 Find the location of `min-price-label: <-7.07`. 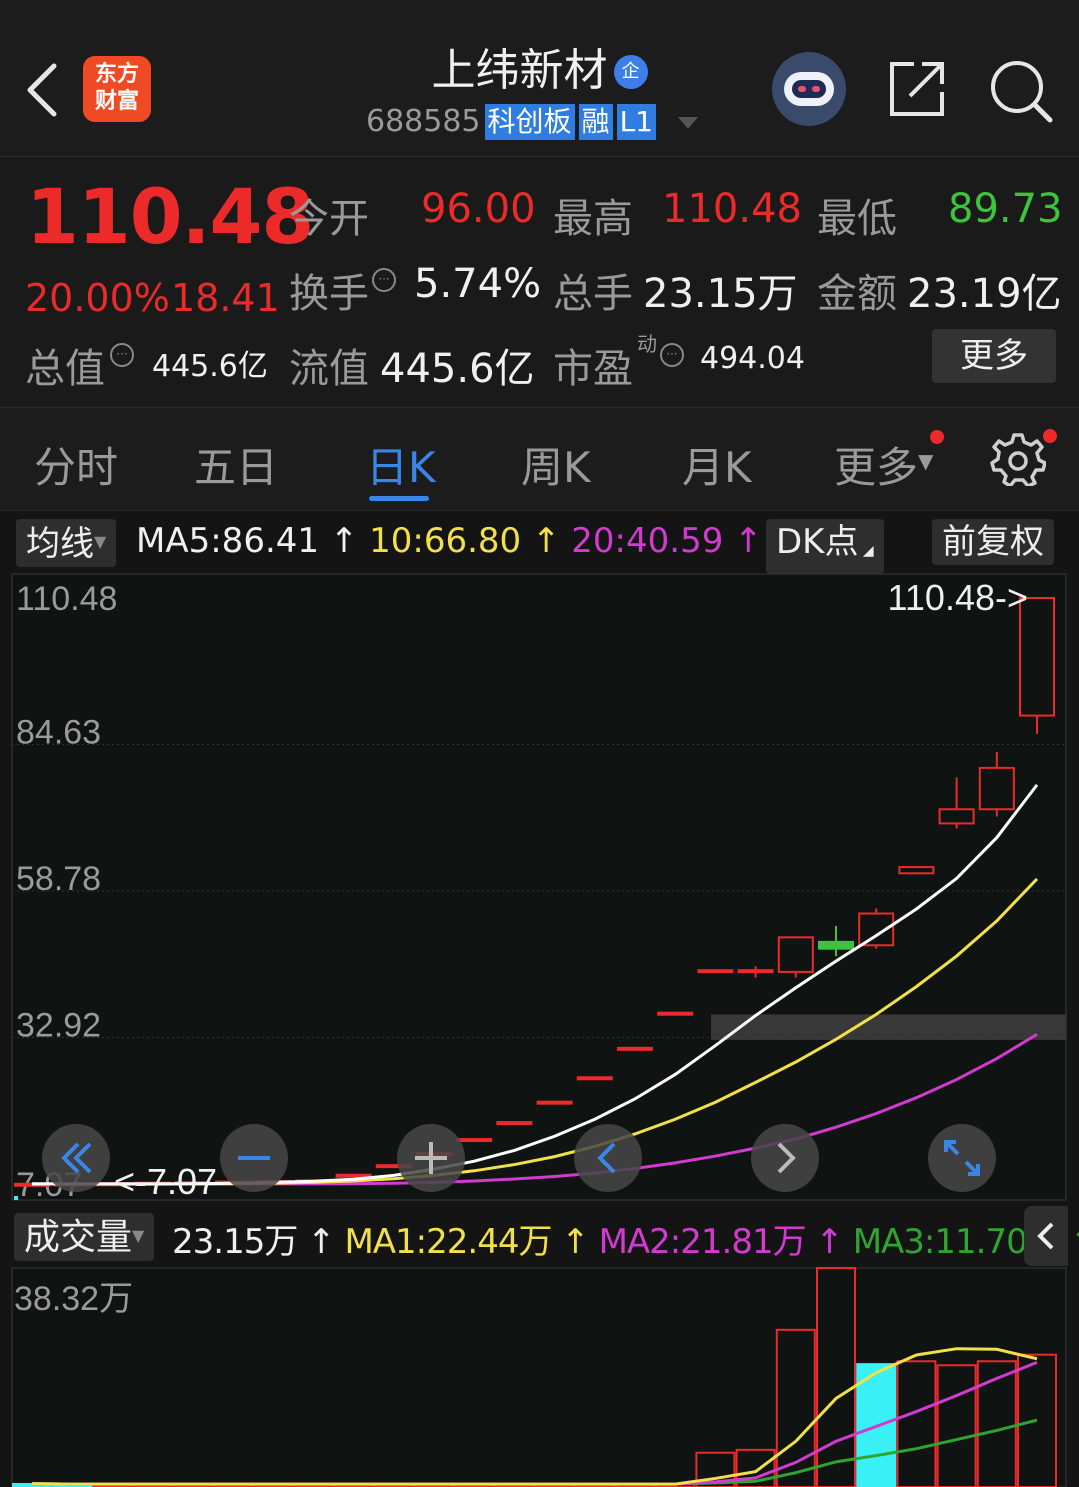

min-price-label: <-7.07 is located at coordinates (165, 1181).